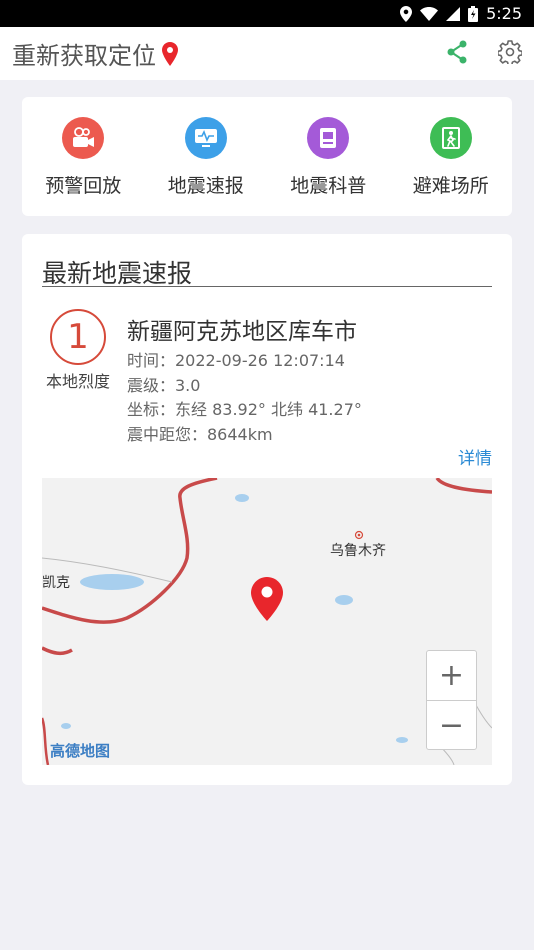 This screenshot has height=950, width=534. I want to click on quake-coordinates: 坐标：东经 83.92° 北纬 41.27°, so click(244, 409).